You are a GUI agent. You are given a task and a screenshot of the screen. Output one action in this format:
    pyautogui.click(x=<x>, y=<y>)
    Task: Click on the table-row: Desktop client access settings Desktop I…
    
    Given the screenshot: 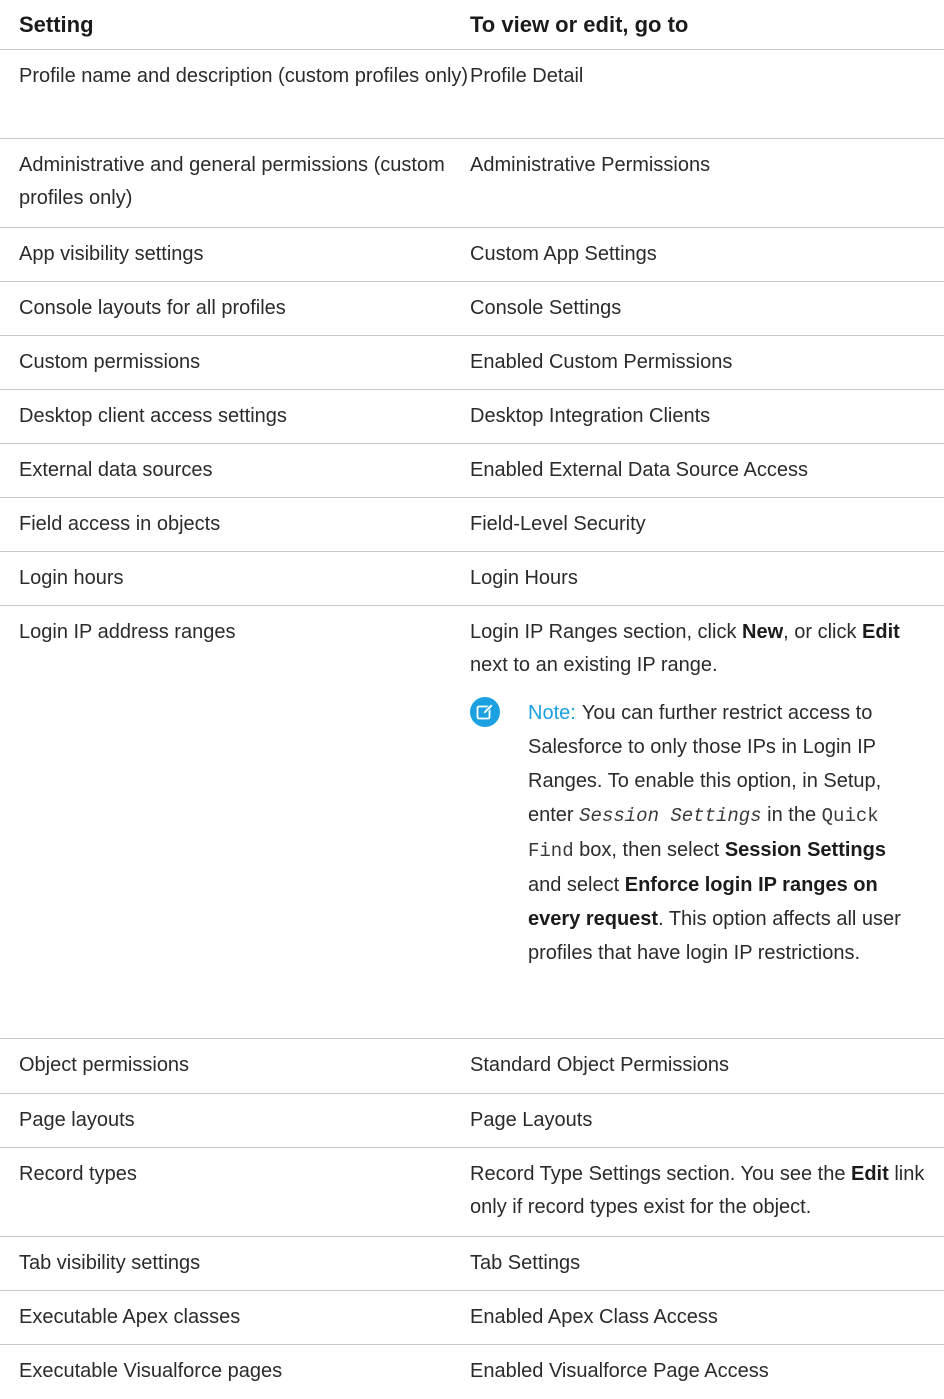 What is the action you would take?
    pyautogui.click(x=472, y=417)
    